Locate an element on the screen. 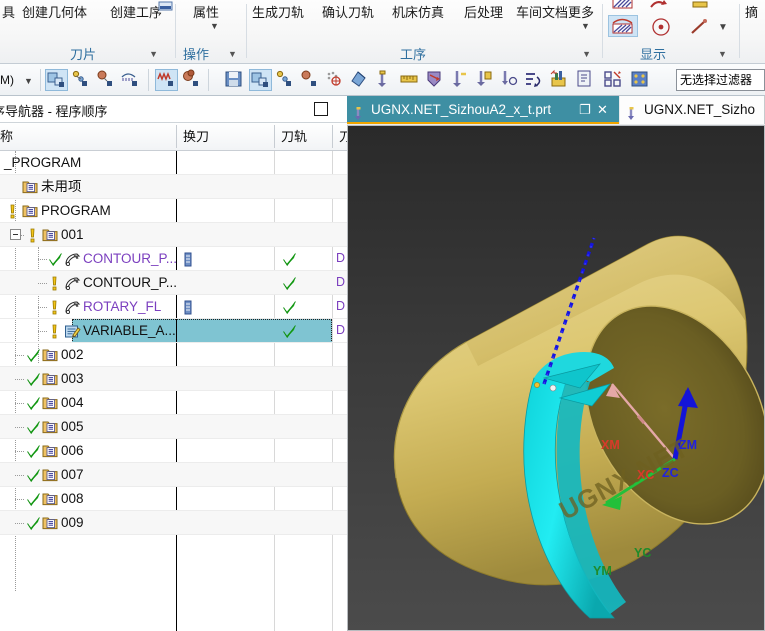  quickbar-create-geometry-button is located at coordinates (81, 80).